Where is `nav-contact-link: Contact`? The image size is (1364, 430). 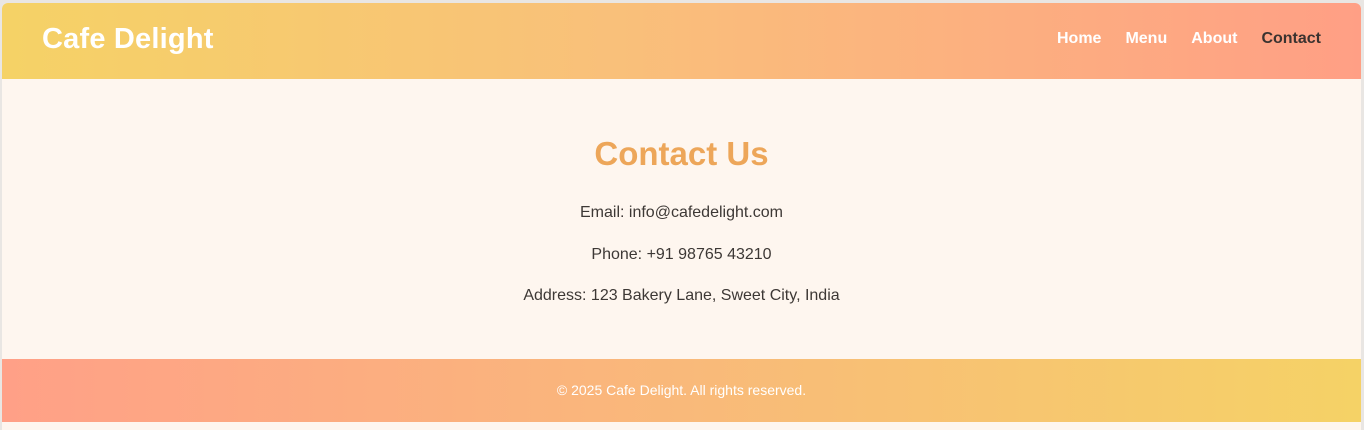 nav-contact-link: Contact is located at coordinates (1291, 39).